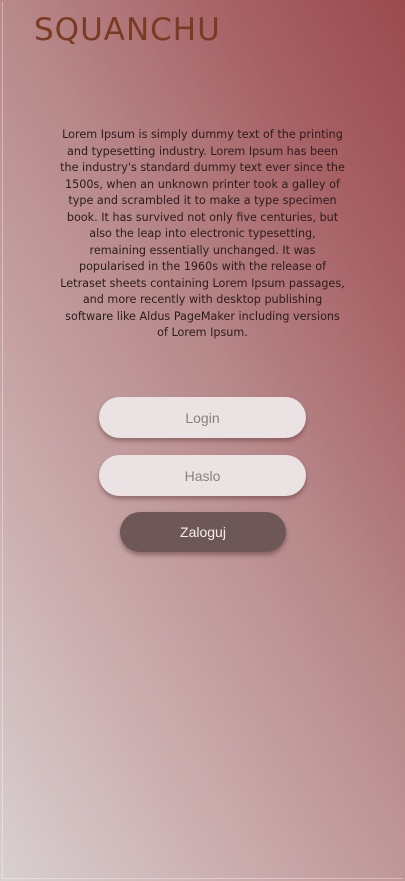  I want to click on password-input, so click(202, 475).